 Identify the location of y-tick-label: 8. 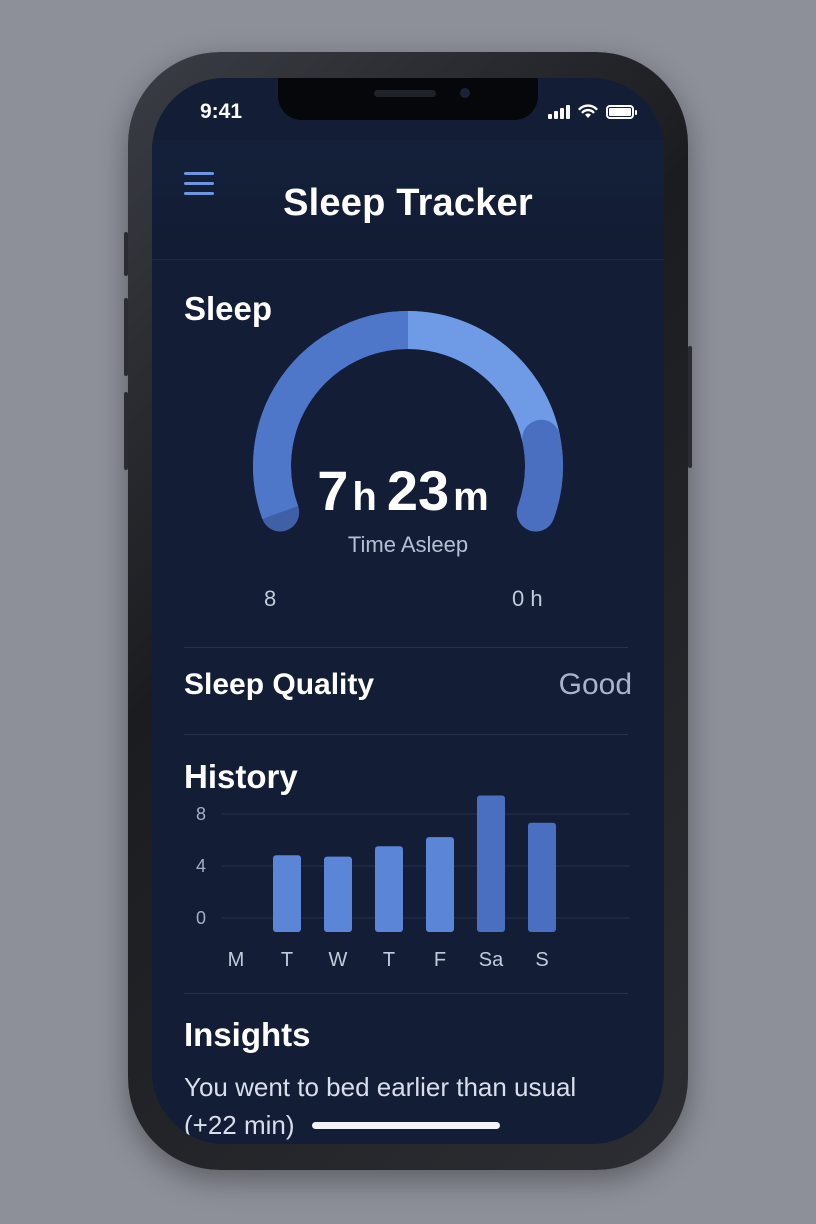
(201, 814).